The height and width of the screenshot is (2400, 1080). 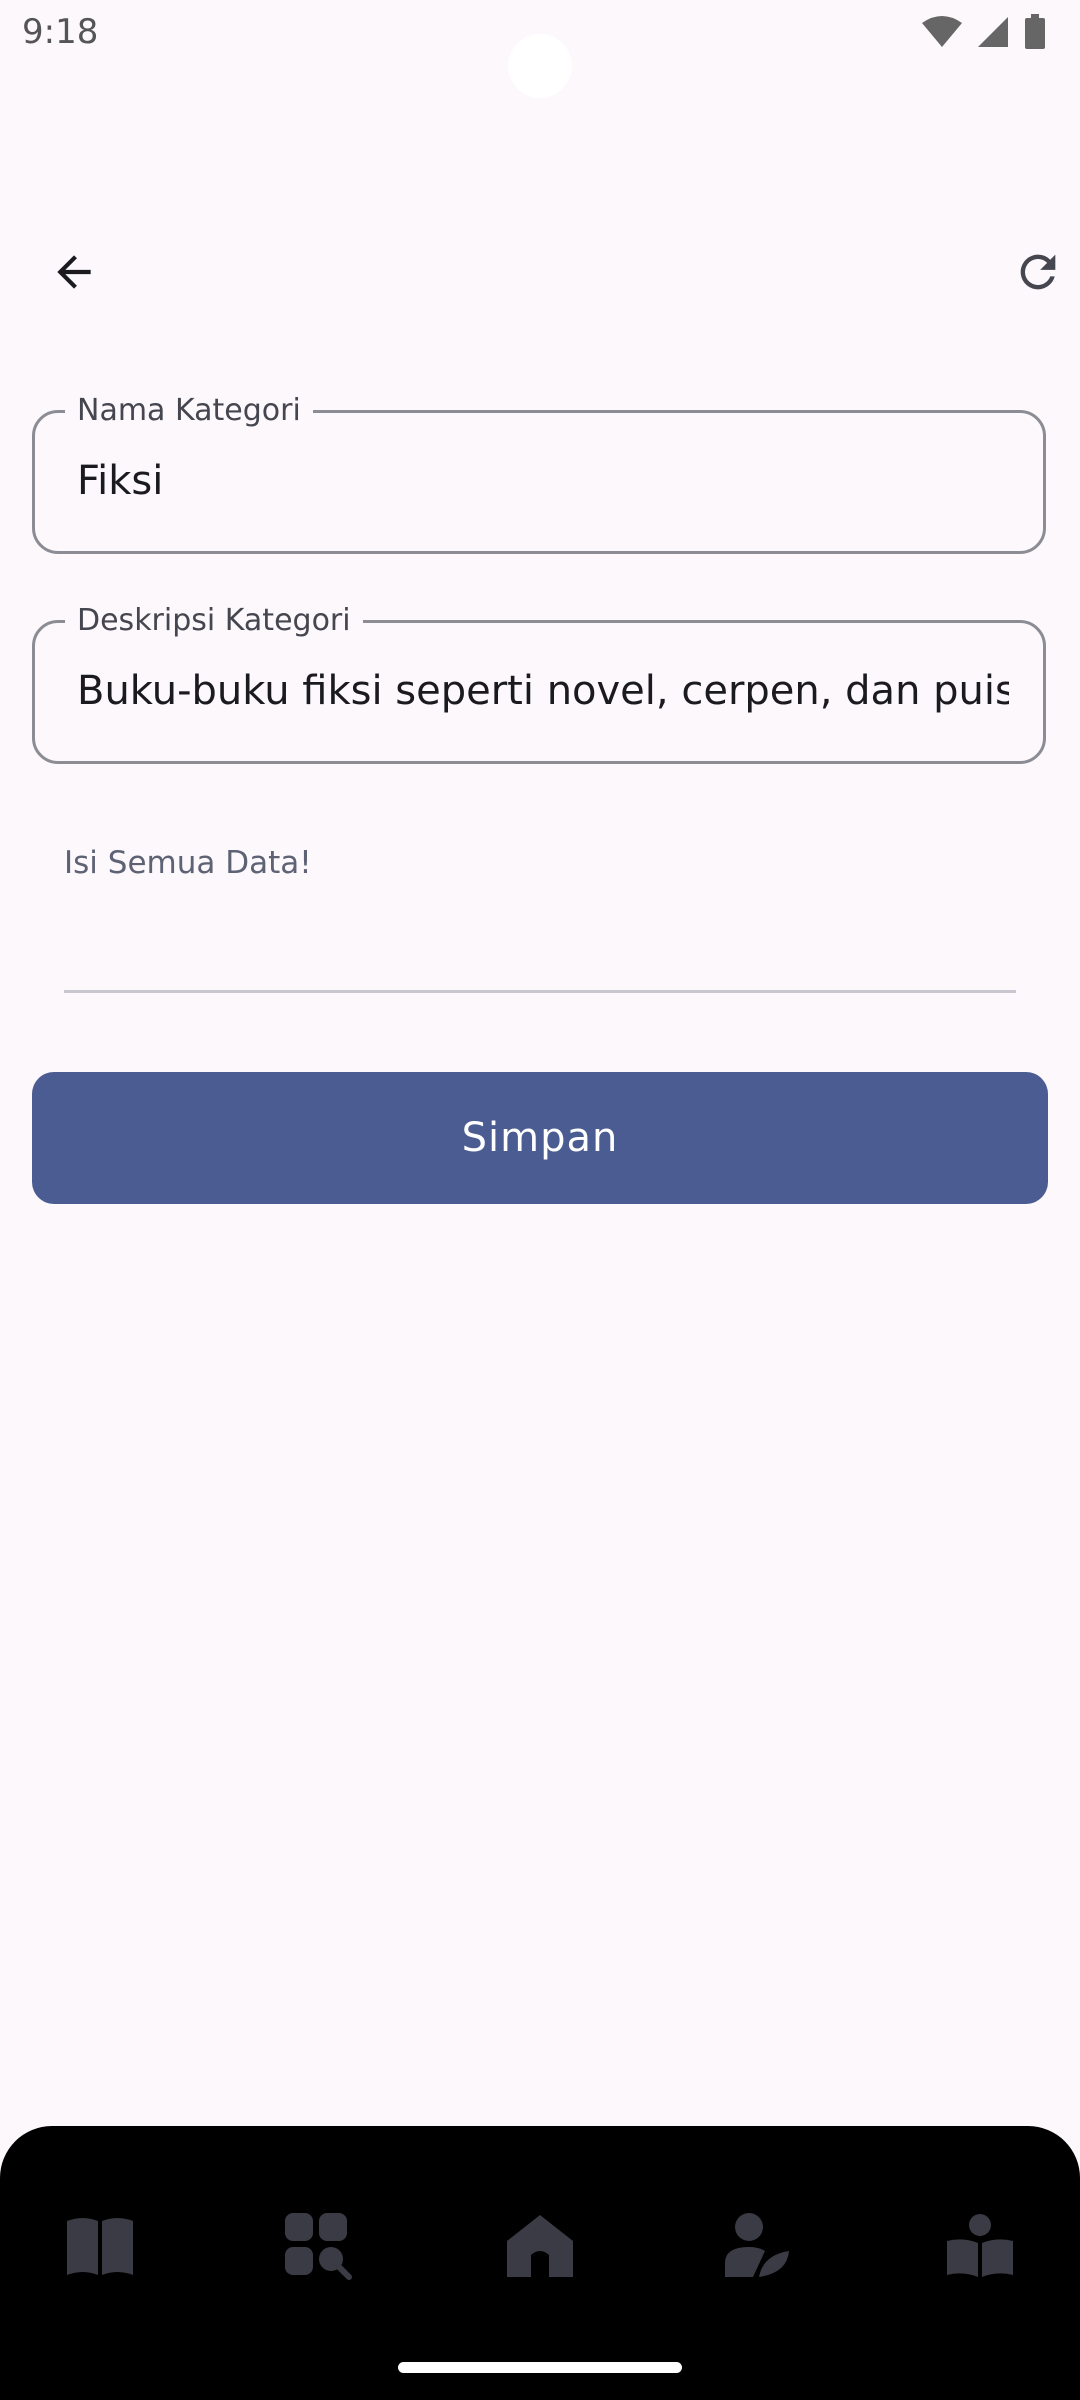 What do you see at coordinates (189, 410) in the screenshot?
I see `category-name-label: Nama Kategori` at bounding box center [189, 410].